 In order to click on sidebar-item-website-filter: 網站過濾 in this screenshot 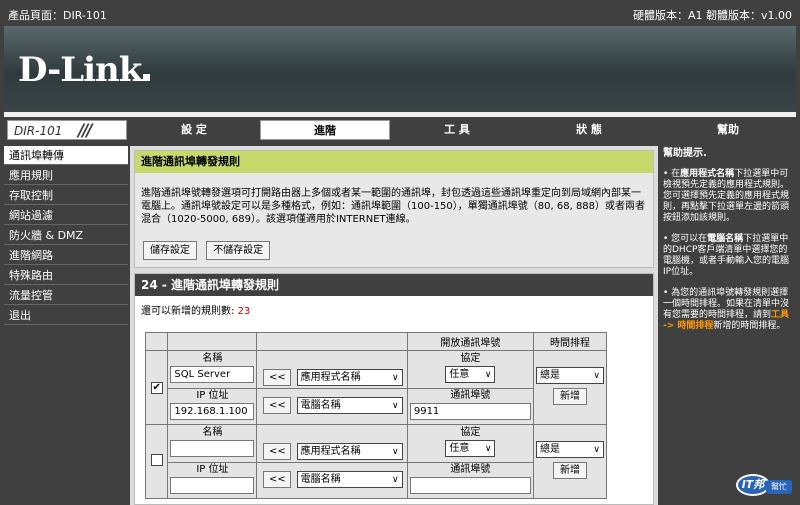, I will do `click(66, 215)`.